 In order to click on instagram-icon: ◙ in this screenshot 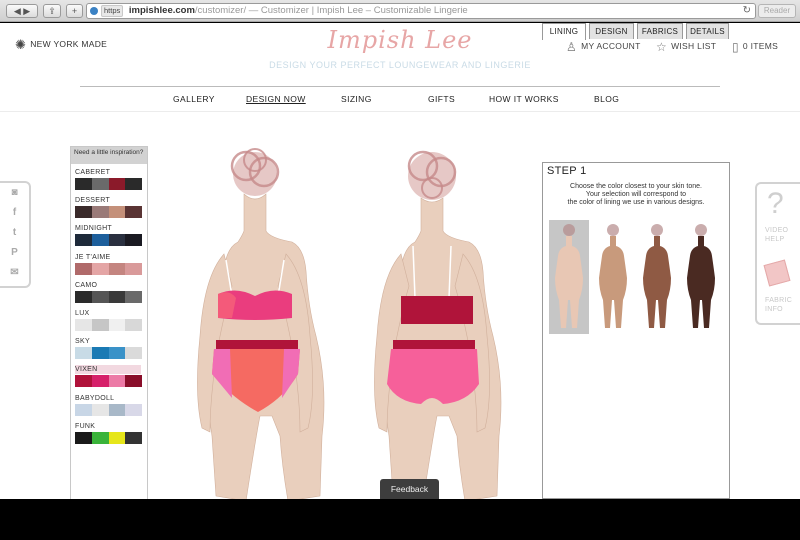, I will do `click(14, 193)`.